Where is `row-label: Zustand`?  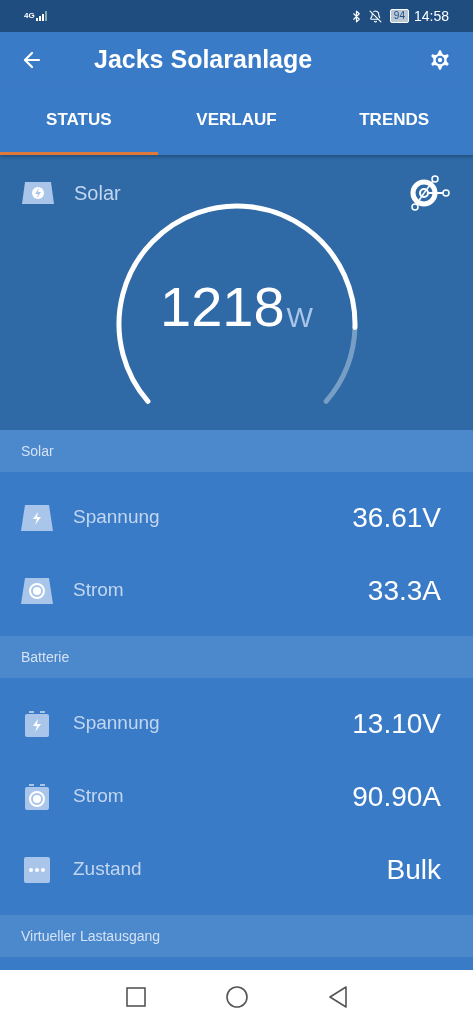 row-label: Zustand is located at coordinates (108, 869).